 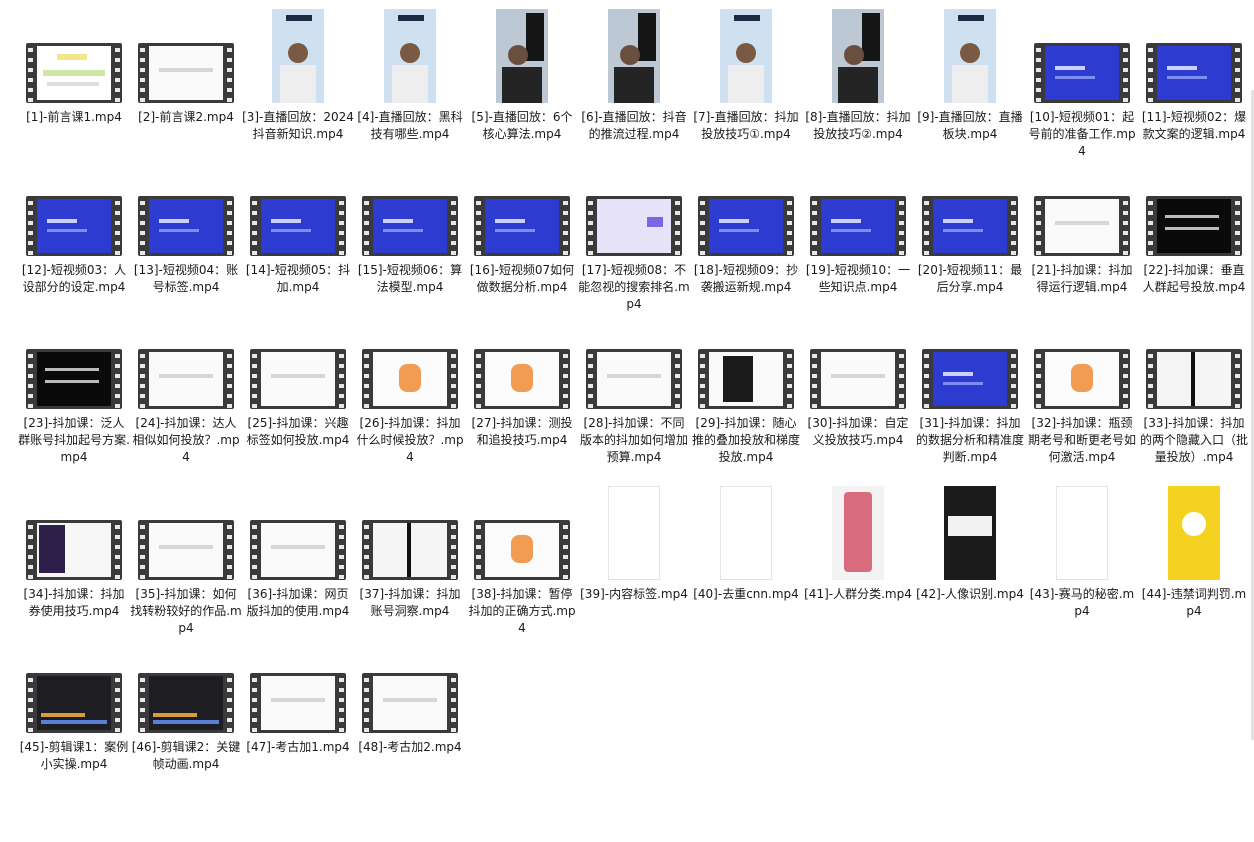 I want to click on file-name: [30]-抖加课：自定义投放技巧.mp4, so click(x=858, y=431).